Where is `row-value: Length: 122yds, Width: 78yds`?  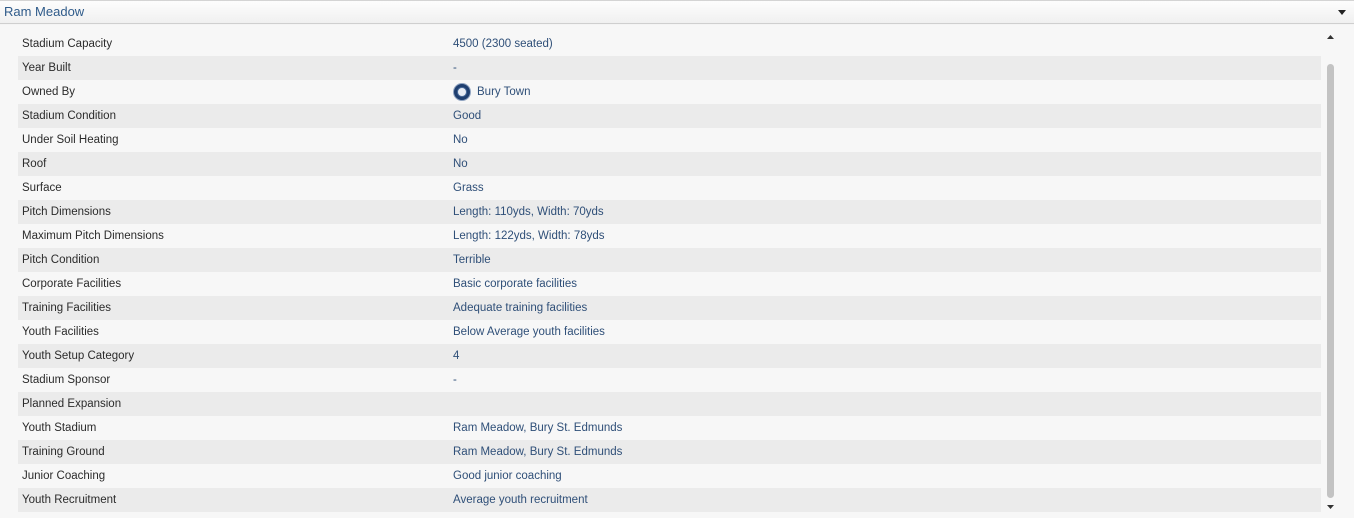 row-value: Length: 122yds, Width: 78yds is located at coordinates (529, 236).